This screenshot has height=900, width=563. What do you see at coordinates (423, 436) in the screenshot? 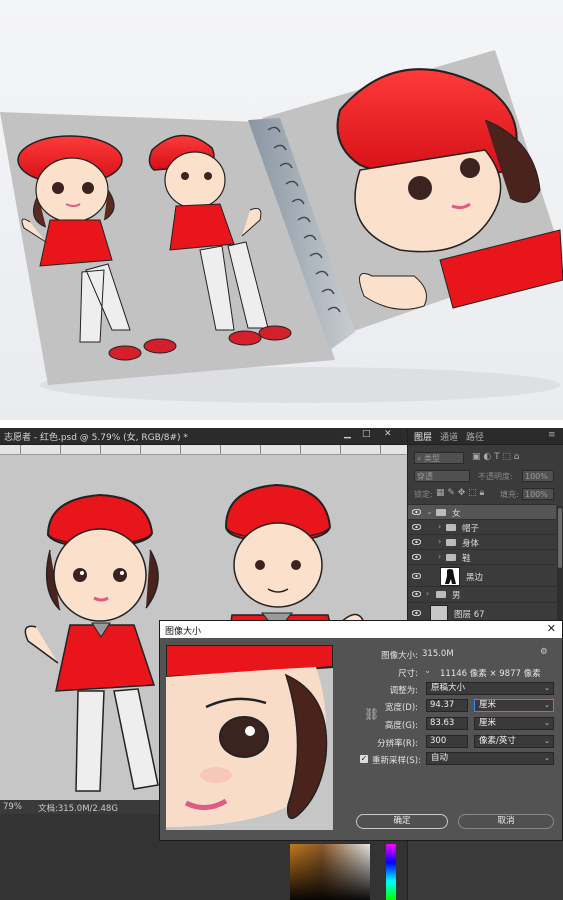
I see `tab-layers: 图层` at bounding box center [423, 436].